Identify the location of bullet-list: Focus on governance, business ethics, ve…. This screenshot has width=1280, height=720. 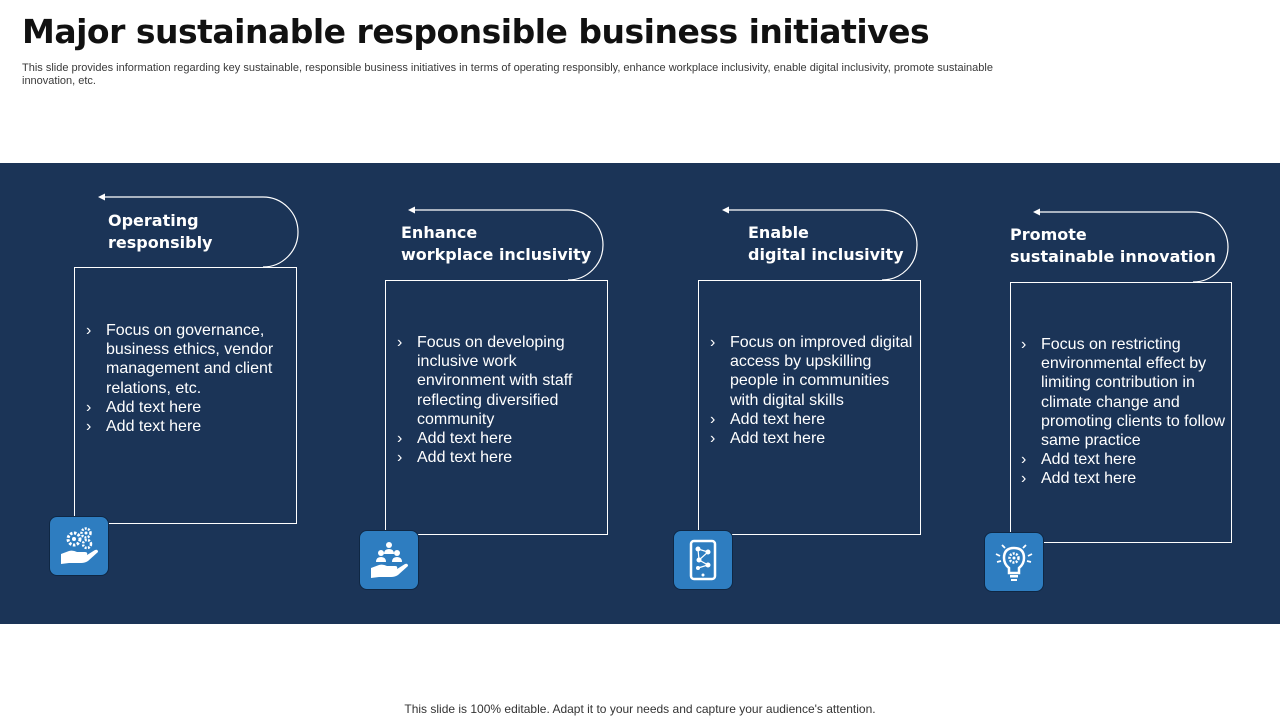
(188, 378).